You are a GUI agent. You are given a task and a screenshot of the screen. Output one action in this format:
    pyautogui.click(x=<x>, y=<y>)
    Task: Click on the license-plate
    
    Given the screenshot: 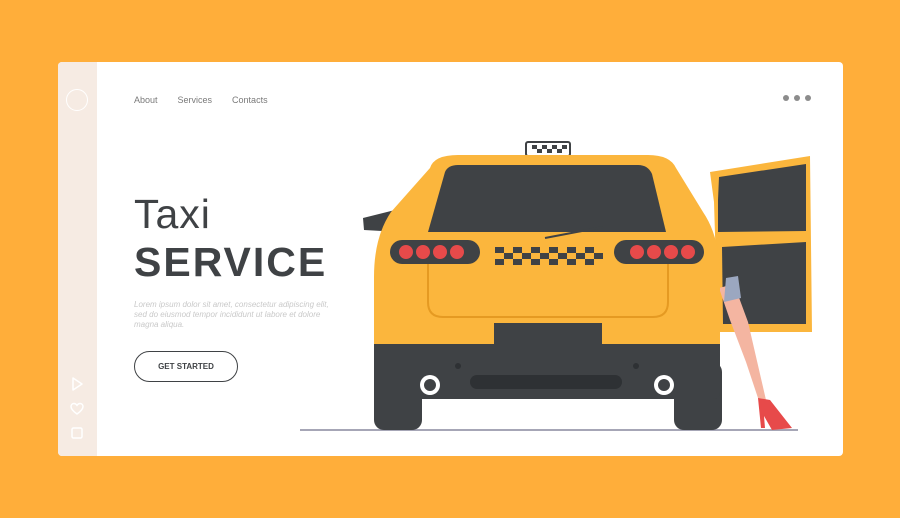 What is the action you would take?
    pyautogui.click(x=548, y=334)
    